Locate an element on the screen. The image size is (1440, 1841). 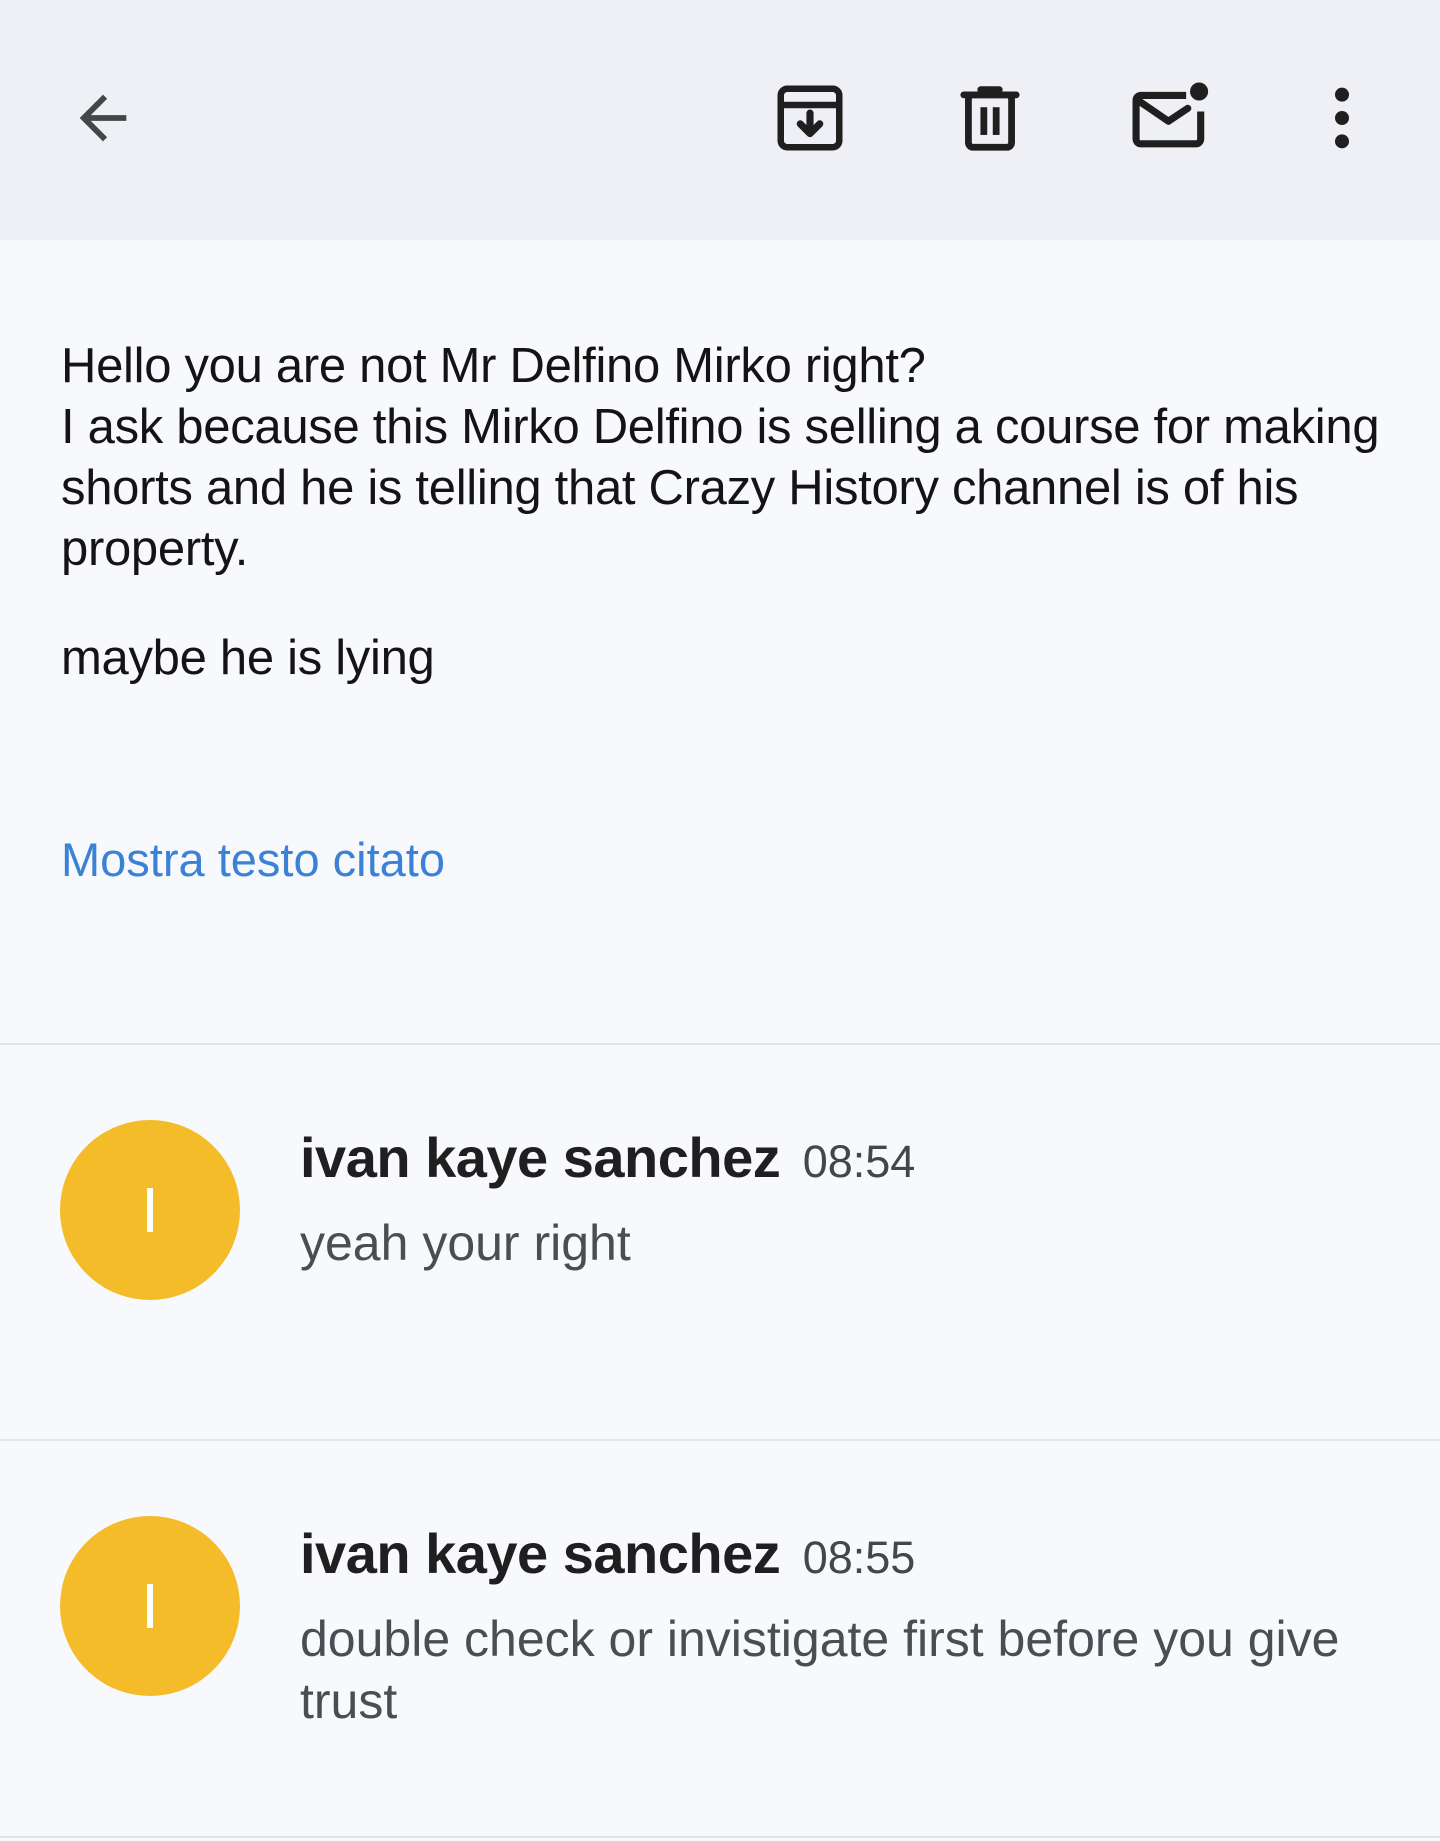
arrow-back-icon is located at coordinates (103, 118).